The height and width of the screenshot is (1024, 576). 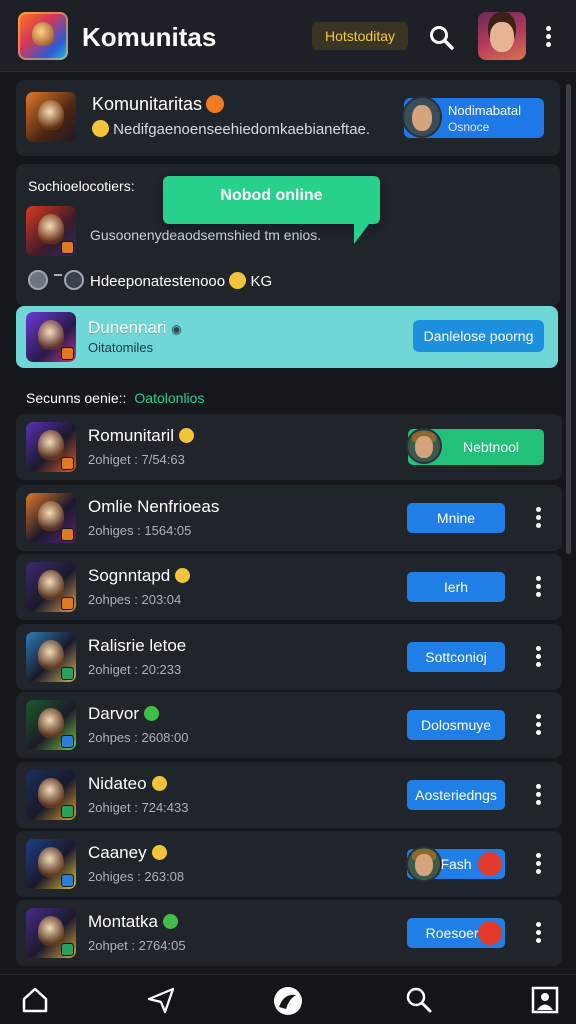 What do you see at coordinates (478, 336) in the screenshot?
I see `highlight-action-button: Danlelose poorng` at bounding box center [478, 336].